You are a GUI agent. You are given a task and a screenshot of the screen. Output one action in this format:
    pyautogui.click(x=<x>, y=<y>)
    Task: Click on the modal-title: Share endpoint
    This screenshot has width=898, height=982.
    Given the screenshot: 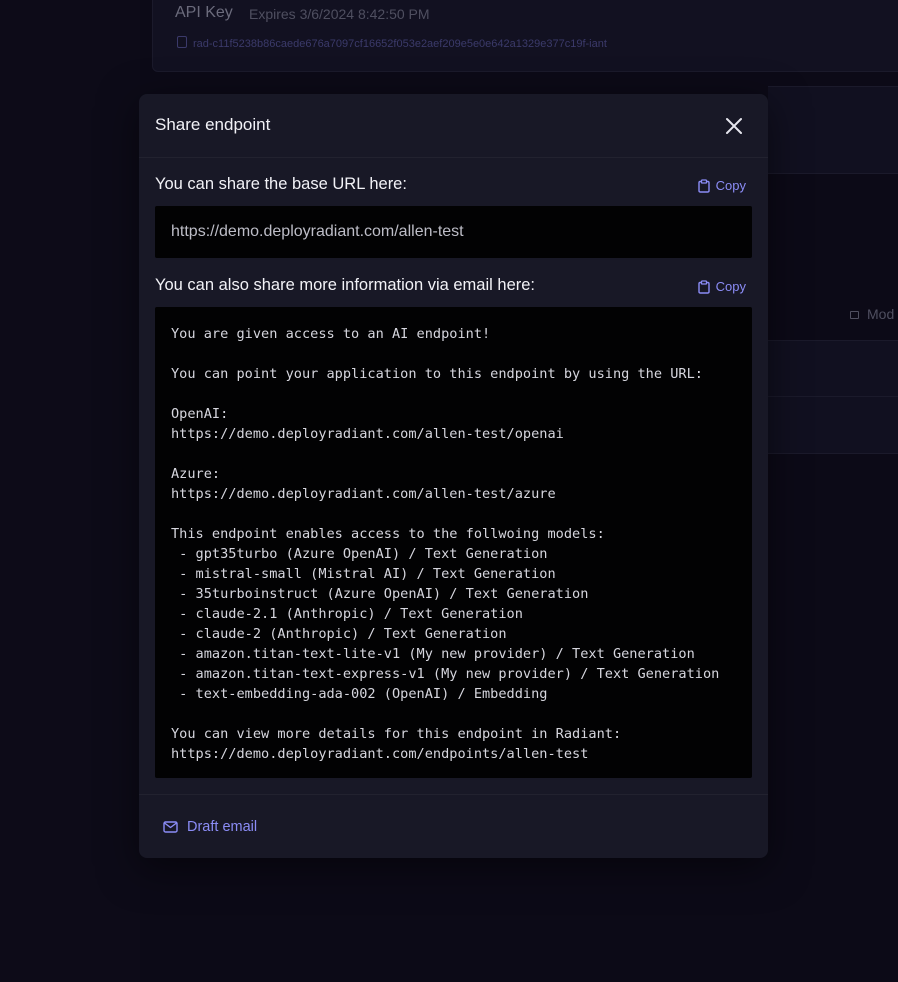 What is the action you would take?
    pyautogui.click(x=213, y=124)
    